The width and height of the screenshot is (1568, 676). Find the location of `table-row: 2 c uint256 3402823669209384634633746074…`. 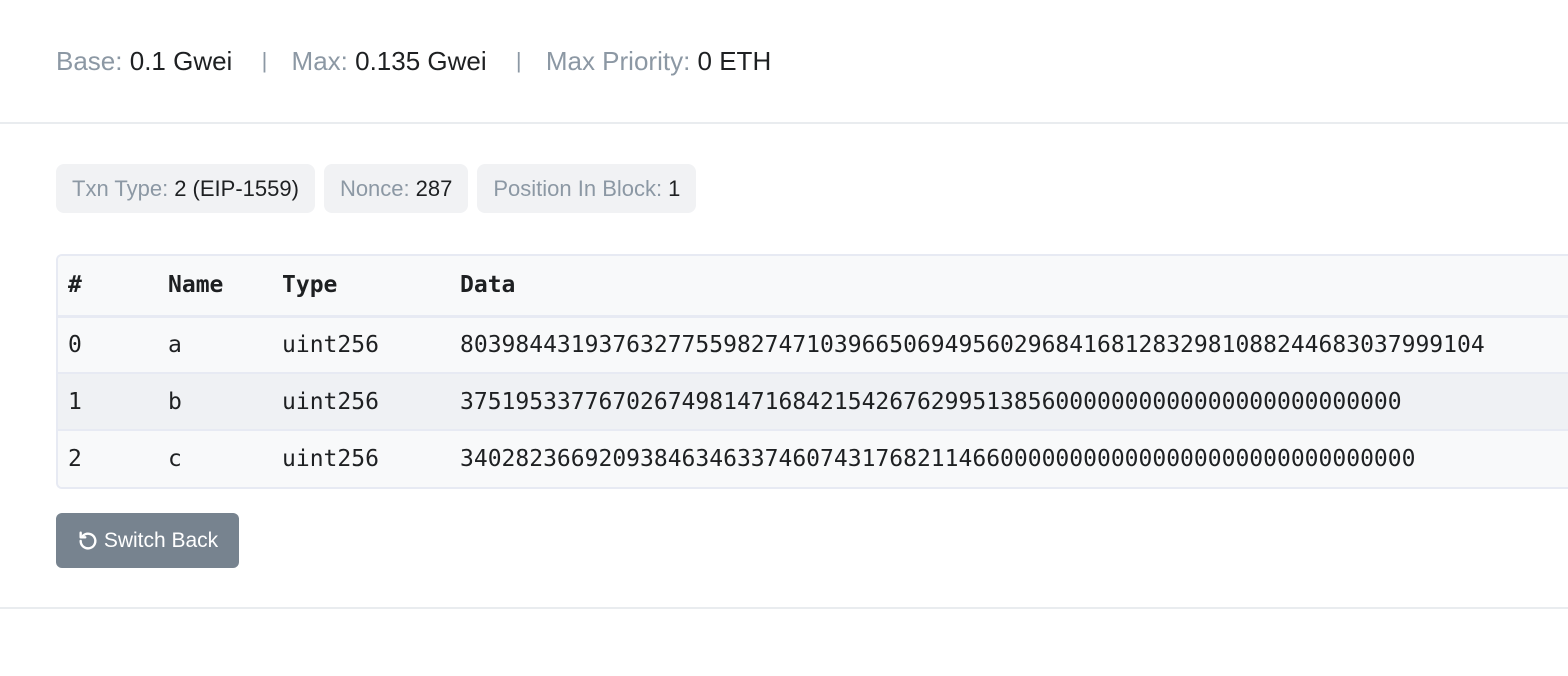

table-row: 2 c uint256 3402823669209384634633746074… is located at coordinates (813, 458).